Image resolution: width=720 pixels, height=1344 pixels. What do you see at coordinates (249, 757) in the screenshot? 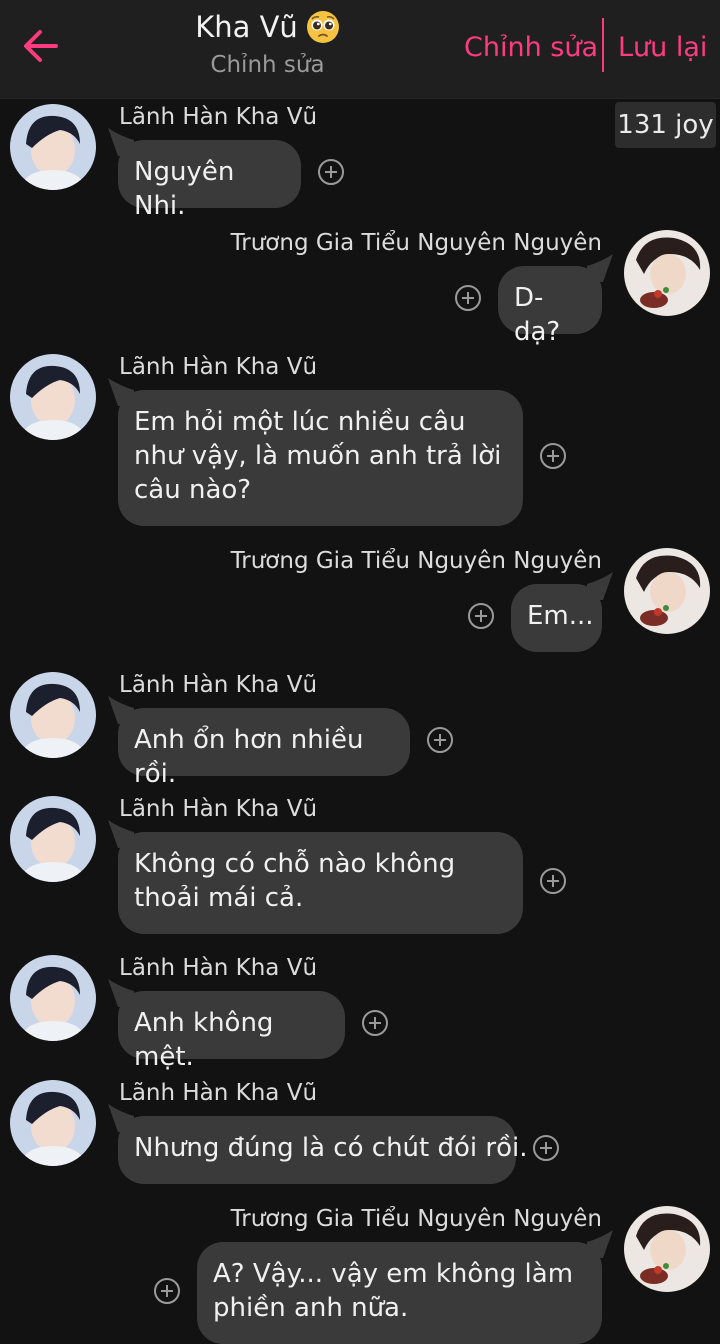
I see `message-text: Anh ổn hơn nhiều rồi.` at bounding box center [249, 757].